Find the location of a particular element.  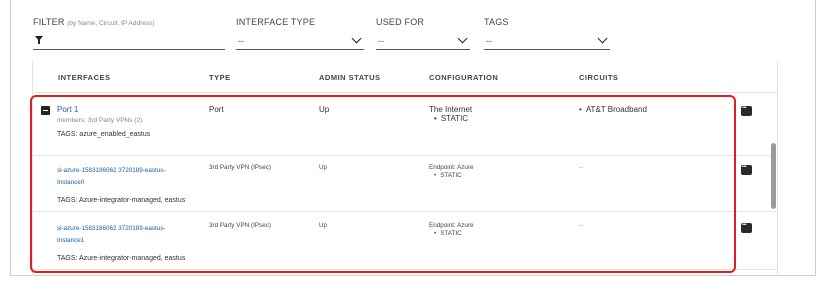

used-for-label: USED FOR is located at coordinates (400, 22).